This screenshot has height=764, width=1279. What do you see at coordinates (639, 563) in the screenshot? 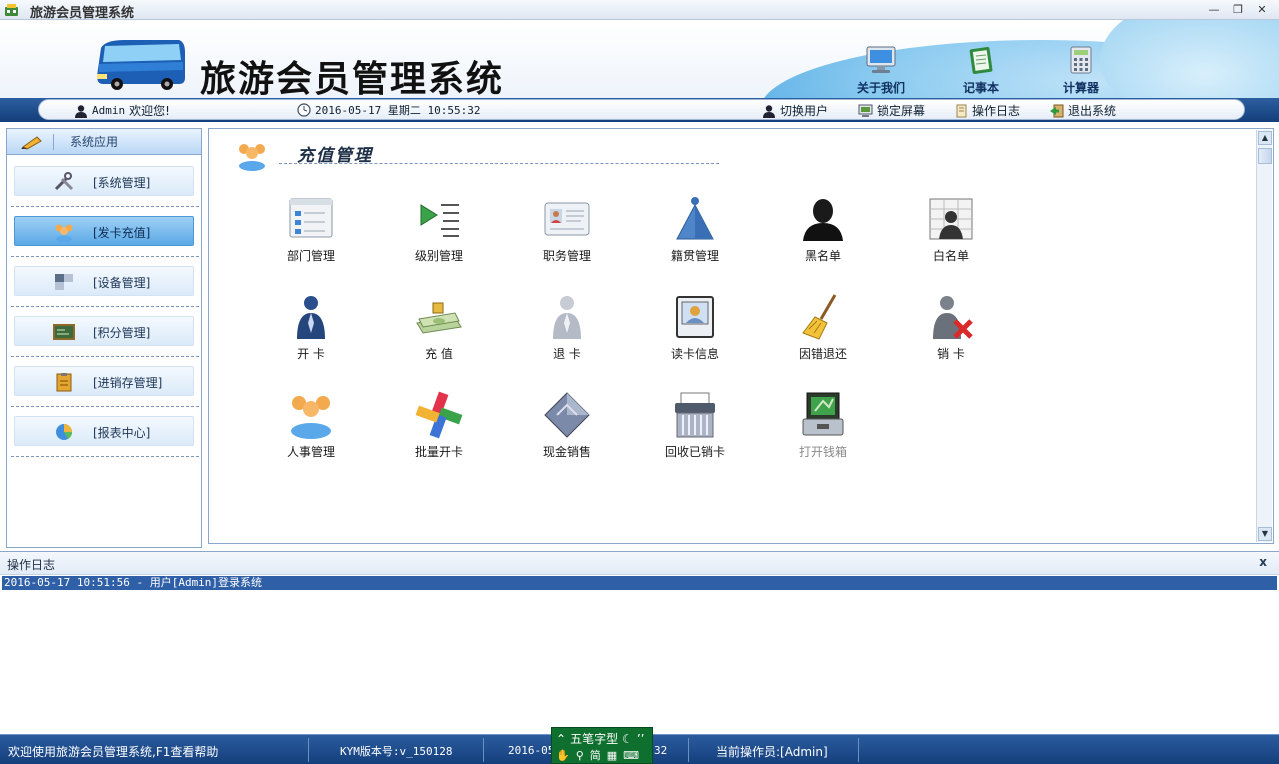
I see `operation-log-header: 操作日志 x` at bounding box center [639, 563].